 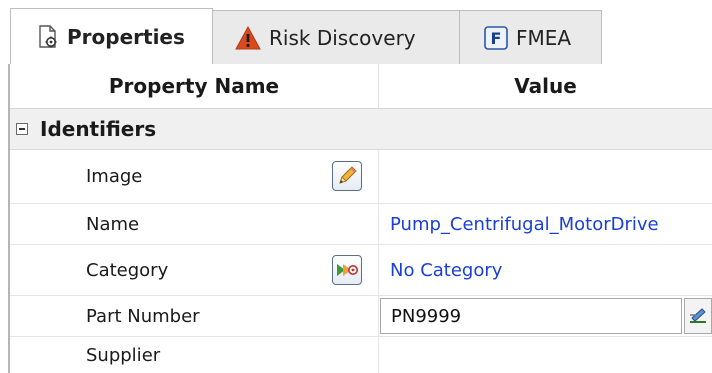 I want to click on property-row-name: Name Pump_Centrifugal_MotorDrive, so click(x=361, y=224).